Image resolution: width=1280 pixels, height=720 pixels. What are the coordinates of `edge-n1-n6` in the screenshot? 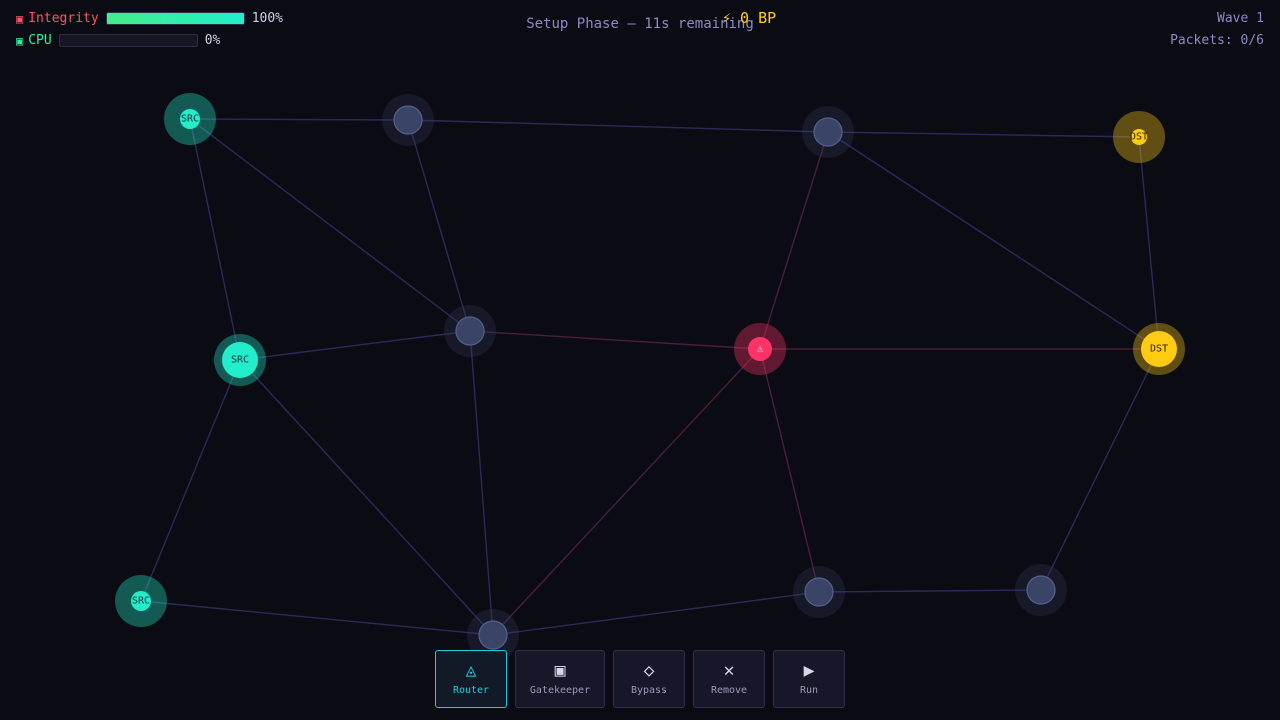 It's located at (330, 225).